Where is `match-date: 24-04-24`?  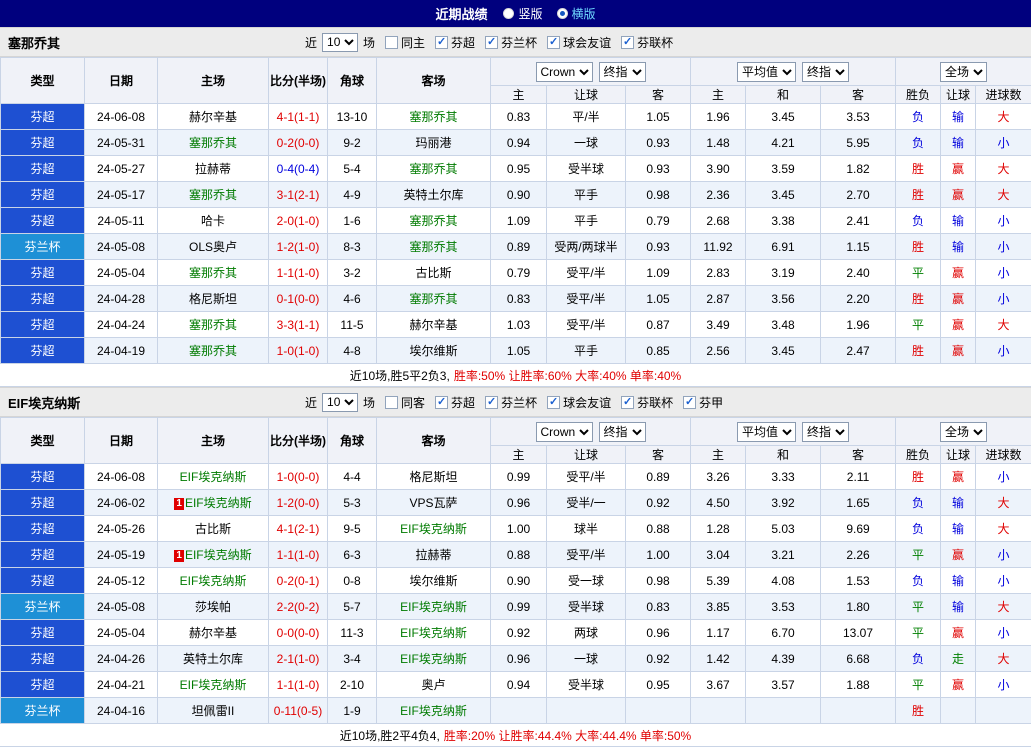 match-date: 24-04-24 is located at coordinates (121, 325).